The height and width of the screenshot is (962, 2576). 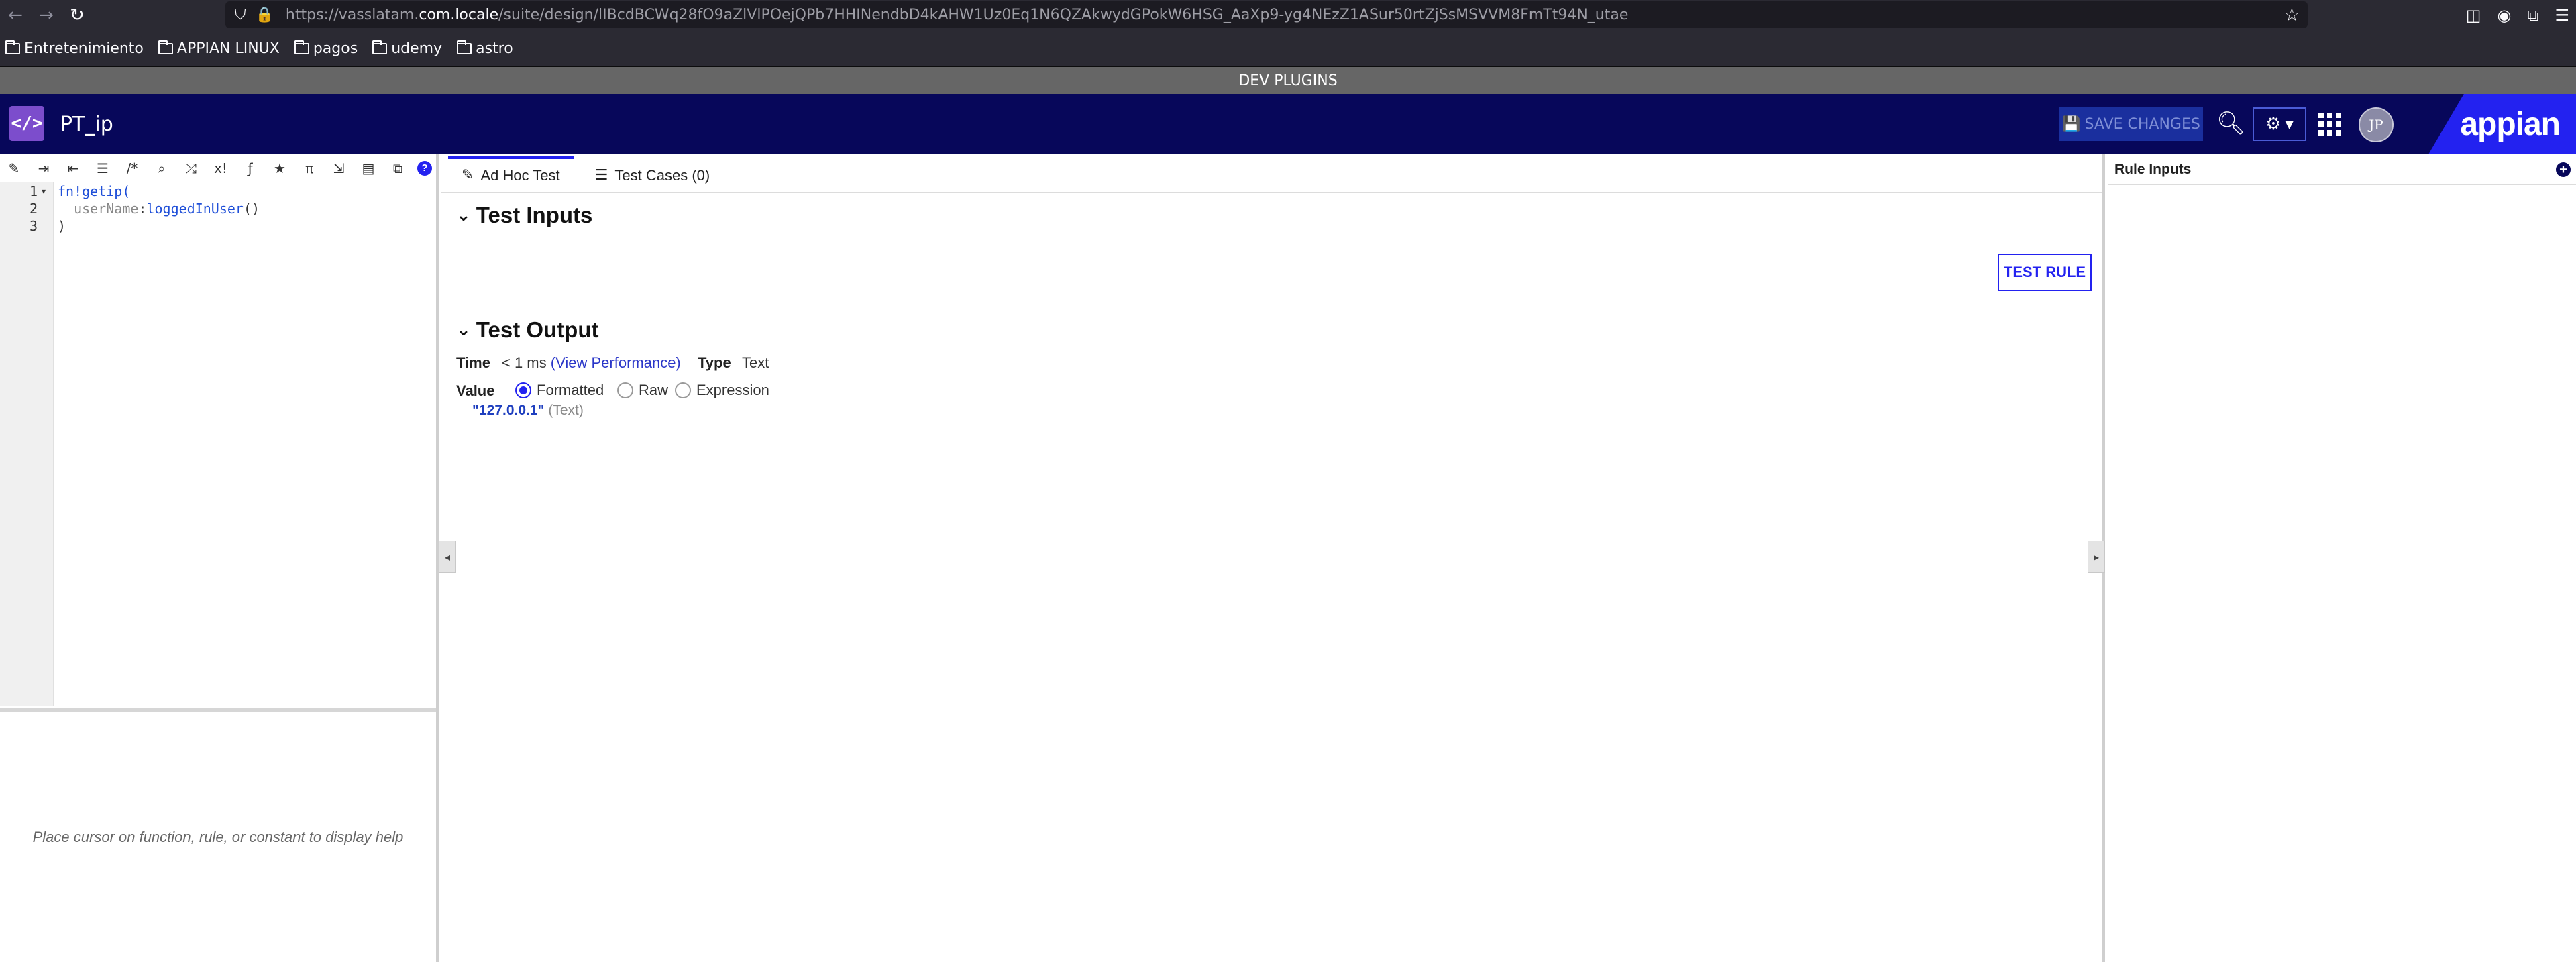 I want to click on time-value: < 1 ms (View Performance), so click(x=591, y=363).